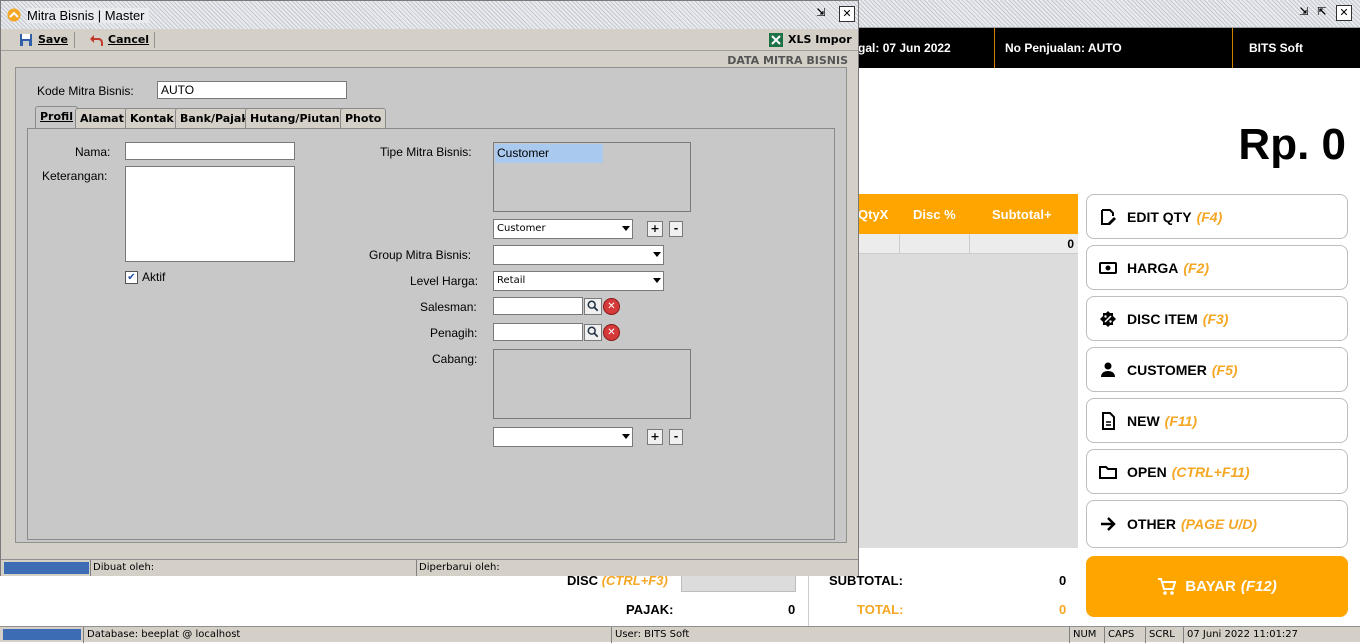 This screenshot has height=643, width=1360. What do you see at coordinates (1217, 420) in the screenshot?
I see `new-button: NEW (F11)` at bounding box center [1217, 420].